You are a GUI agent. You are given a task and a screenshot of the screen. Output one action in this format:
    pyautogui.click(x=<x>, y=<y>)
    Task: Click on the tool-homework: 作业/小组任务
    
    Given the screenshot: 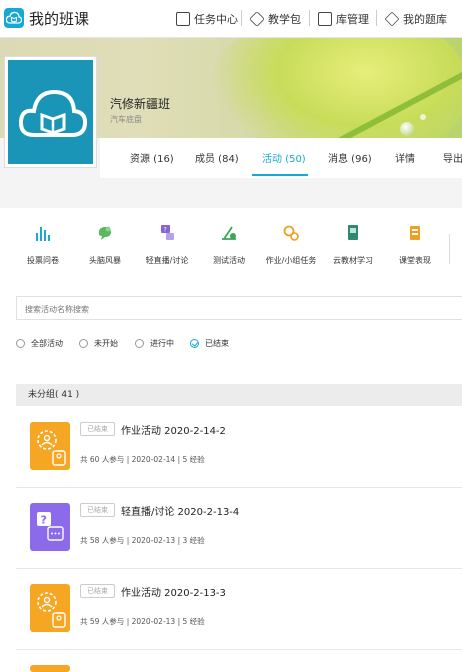 What is the action you would take?
    pyautogui.click(x=291, y=242)
    